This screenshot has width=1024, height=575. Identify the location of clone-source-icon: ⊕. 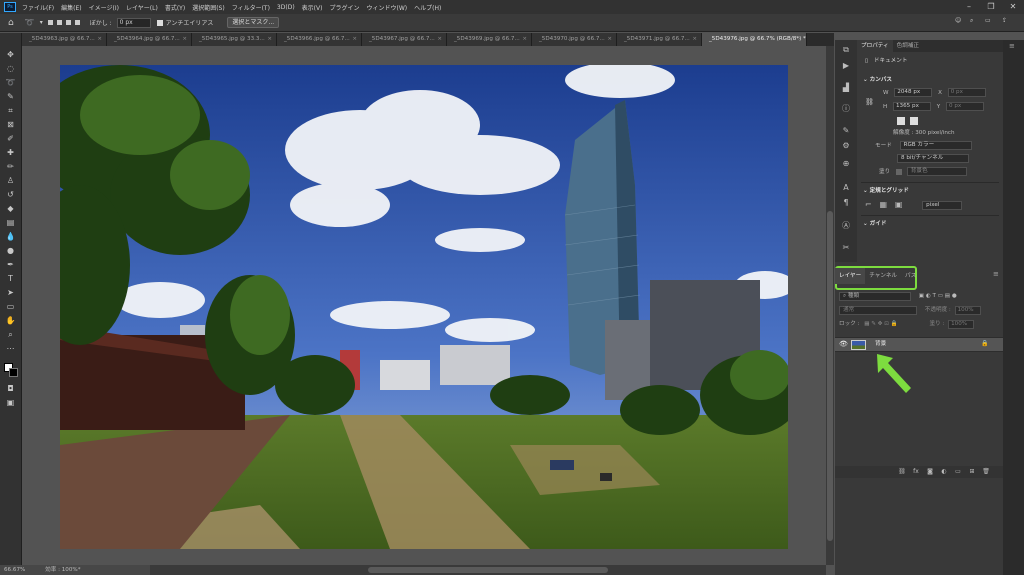
(846, 164).